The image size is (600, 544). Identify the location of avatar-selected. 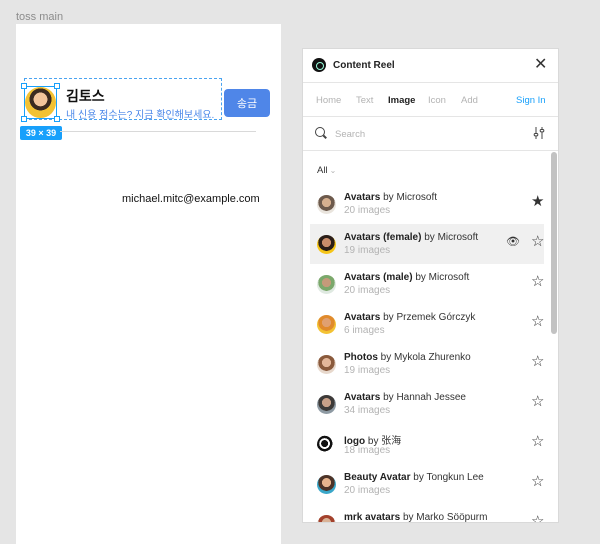
(40, 102).